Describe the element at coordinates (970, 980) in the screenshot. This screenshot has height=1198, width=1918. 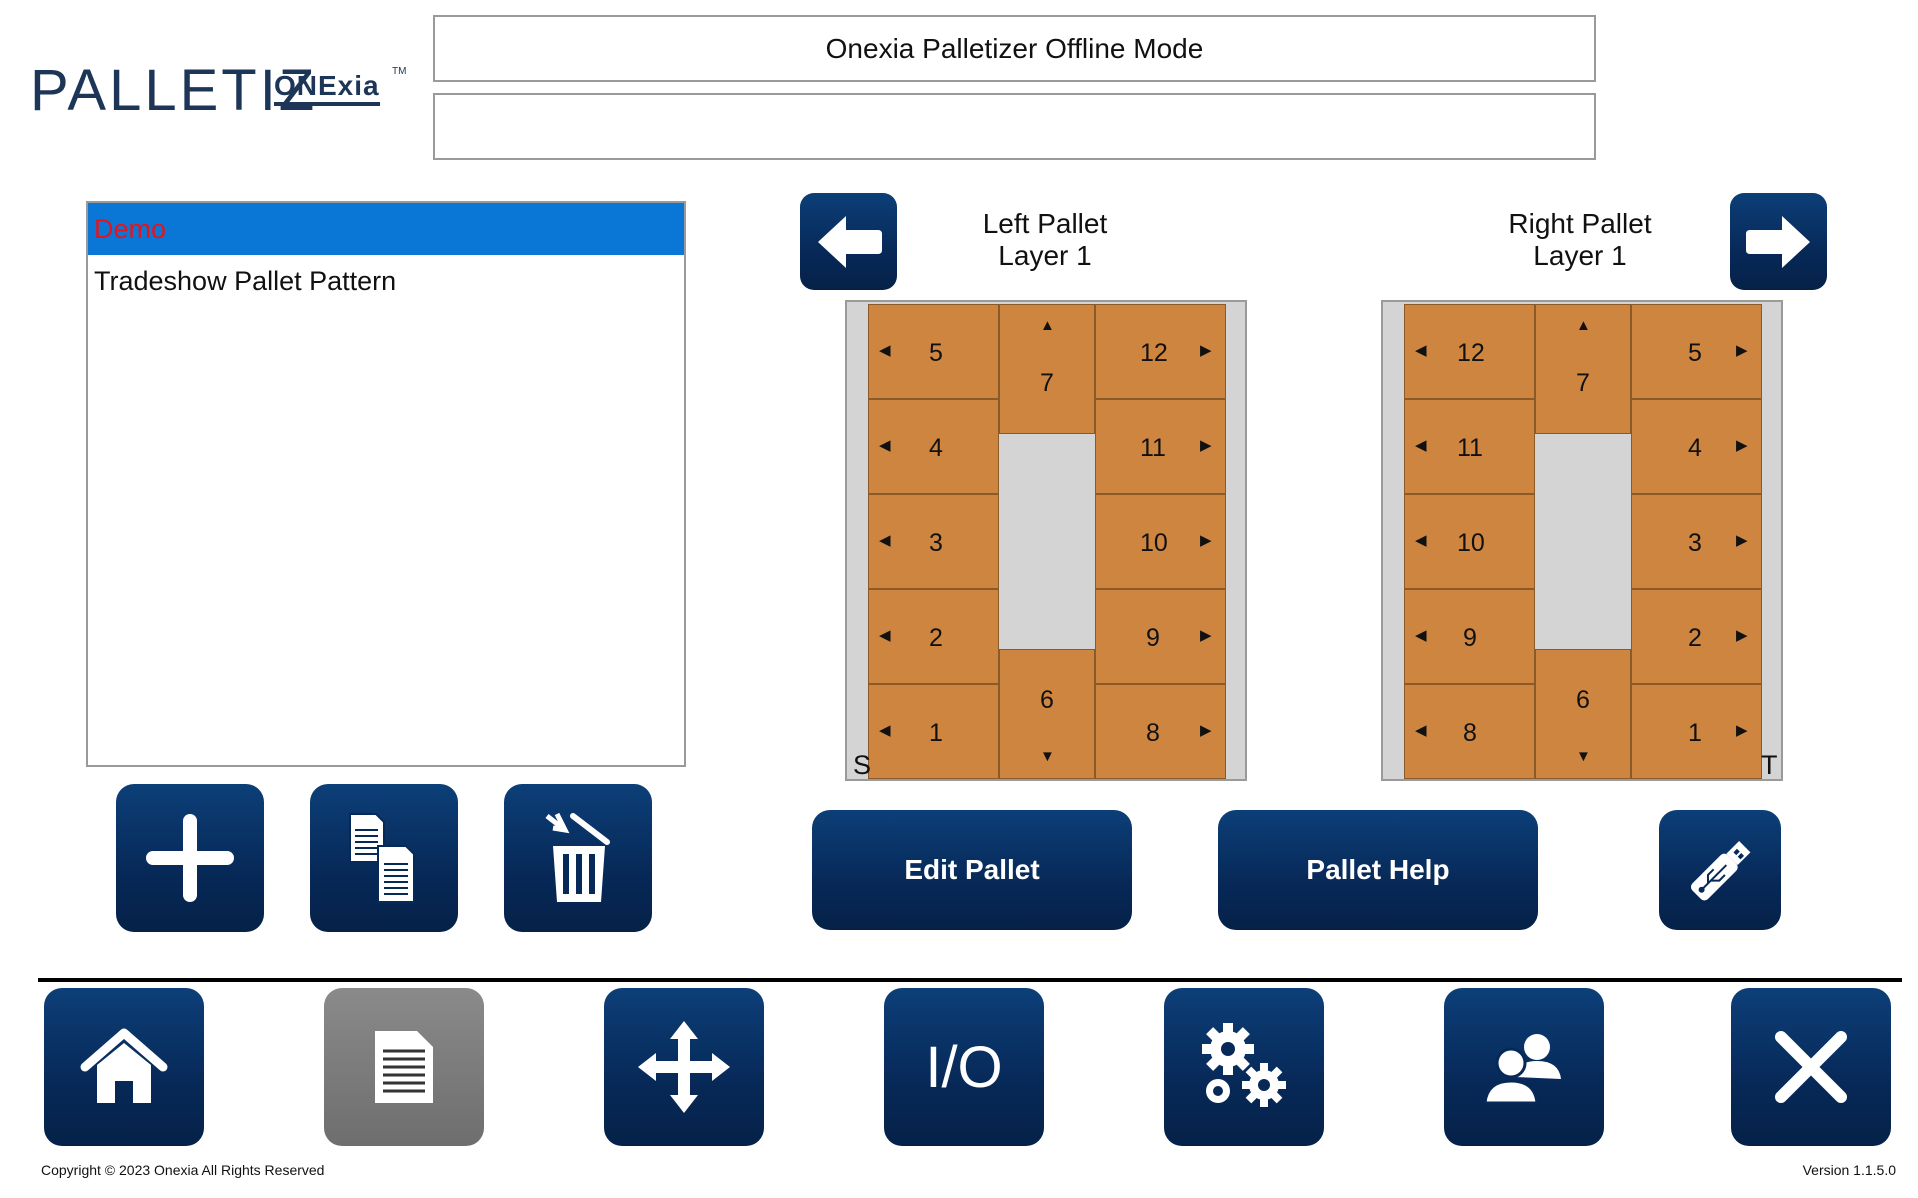
I see `divider` at that location.